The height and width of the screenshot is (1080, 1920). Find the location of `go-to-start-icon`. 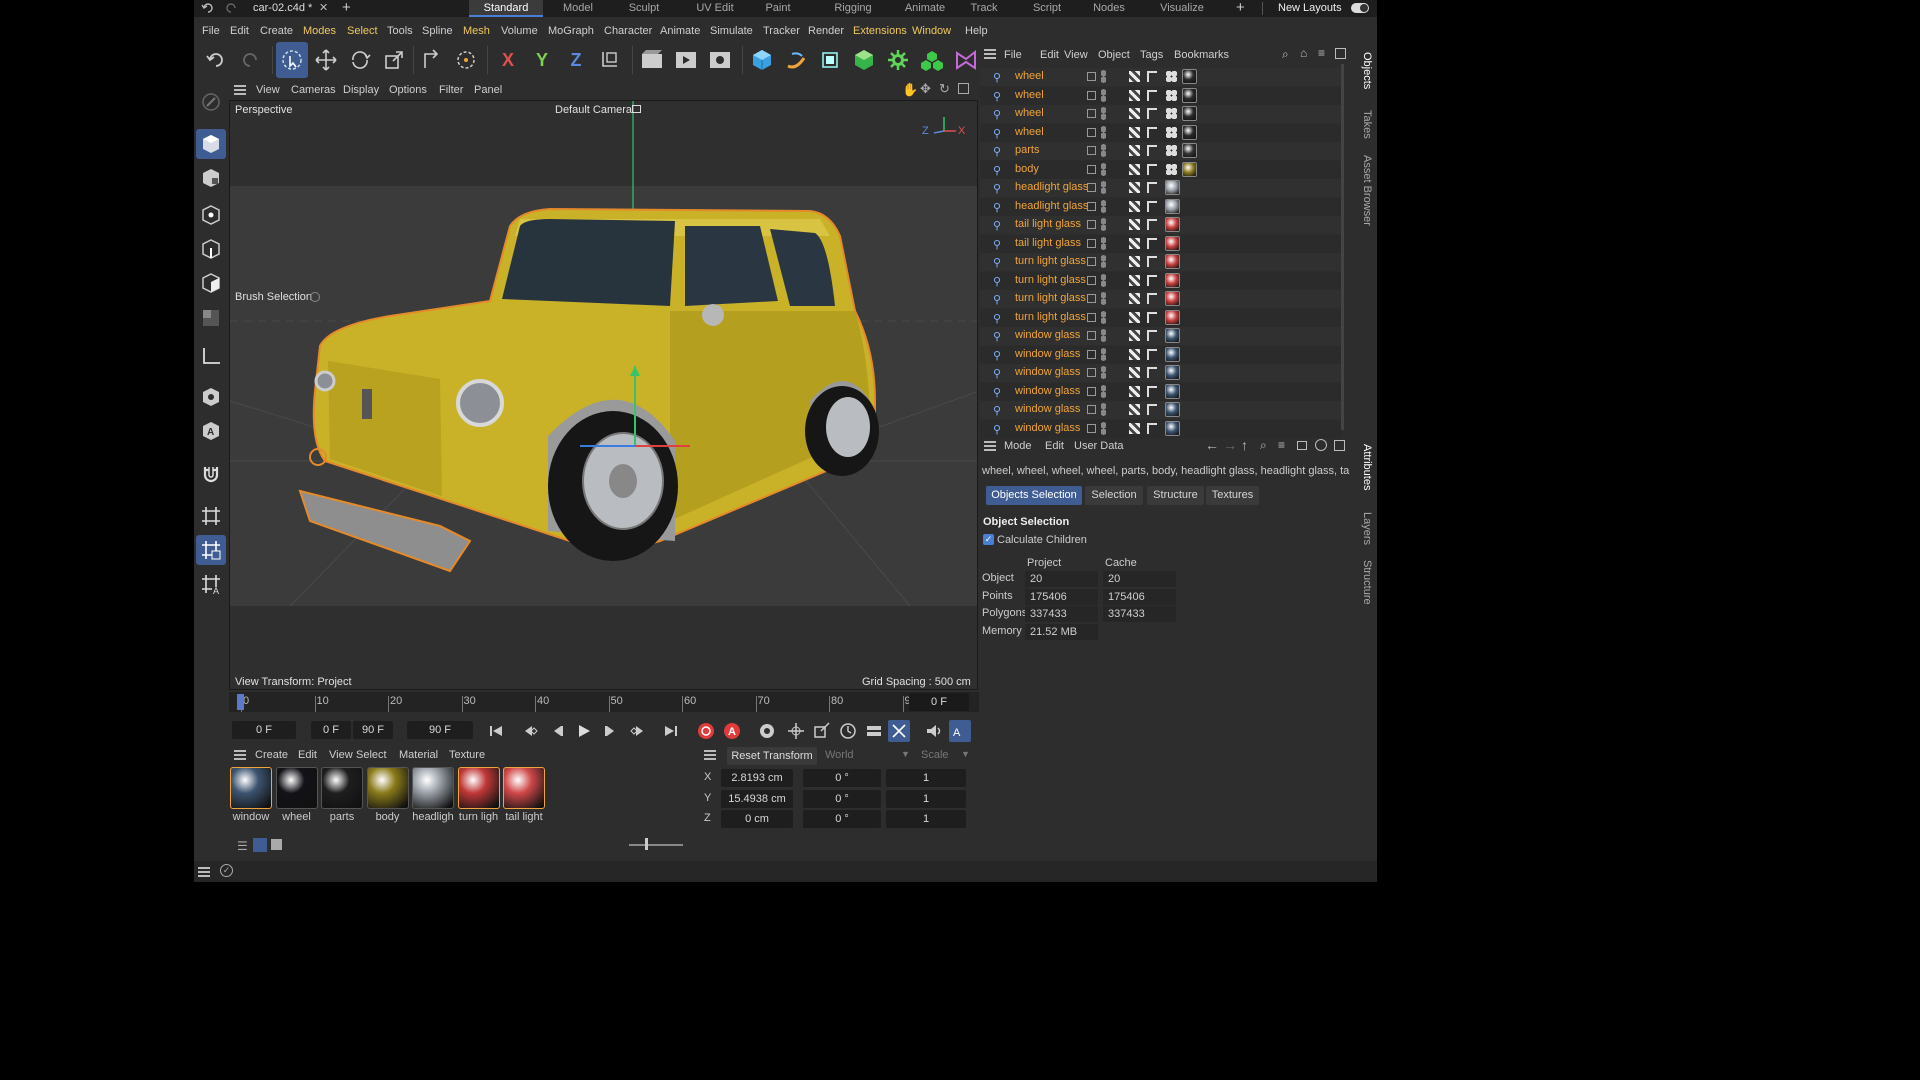

go-to-start-icon is located at coordinates (496, 731).